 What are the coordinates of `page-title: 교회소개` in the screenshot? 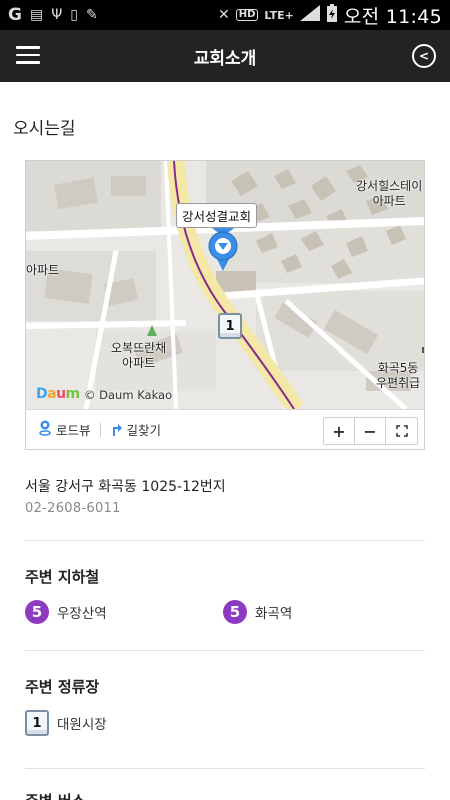 It's located at (225, 58).